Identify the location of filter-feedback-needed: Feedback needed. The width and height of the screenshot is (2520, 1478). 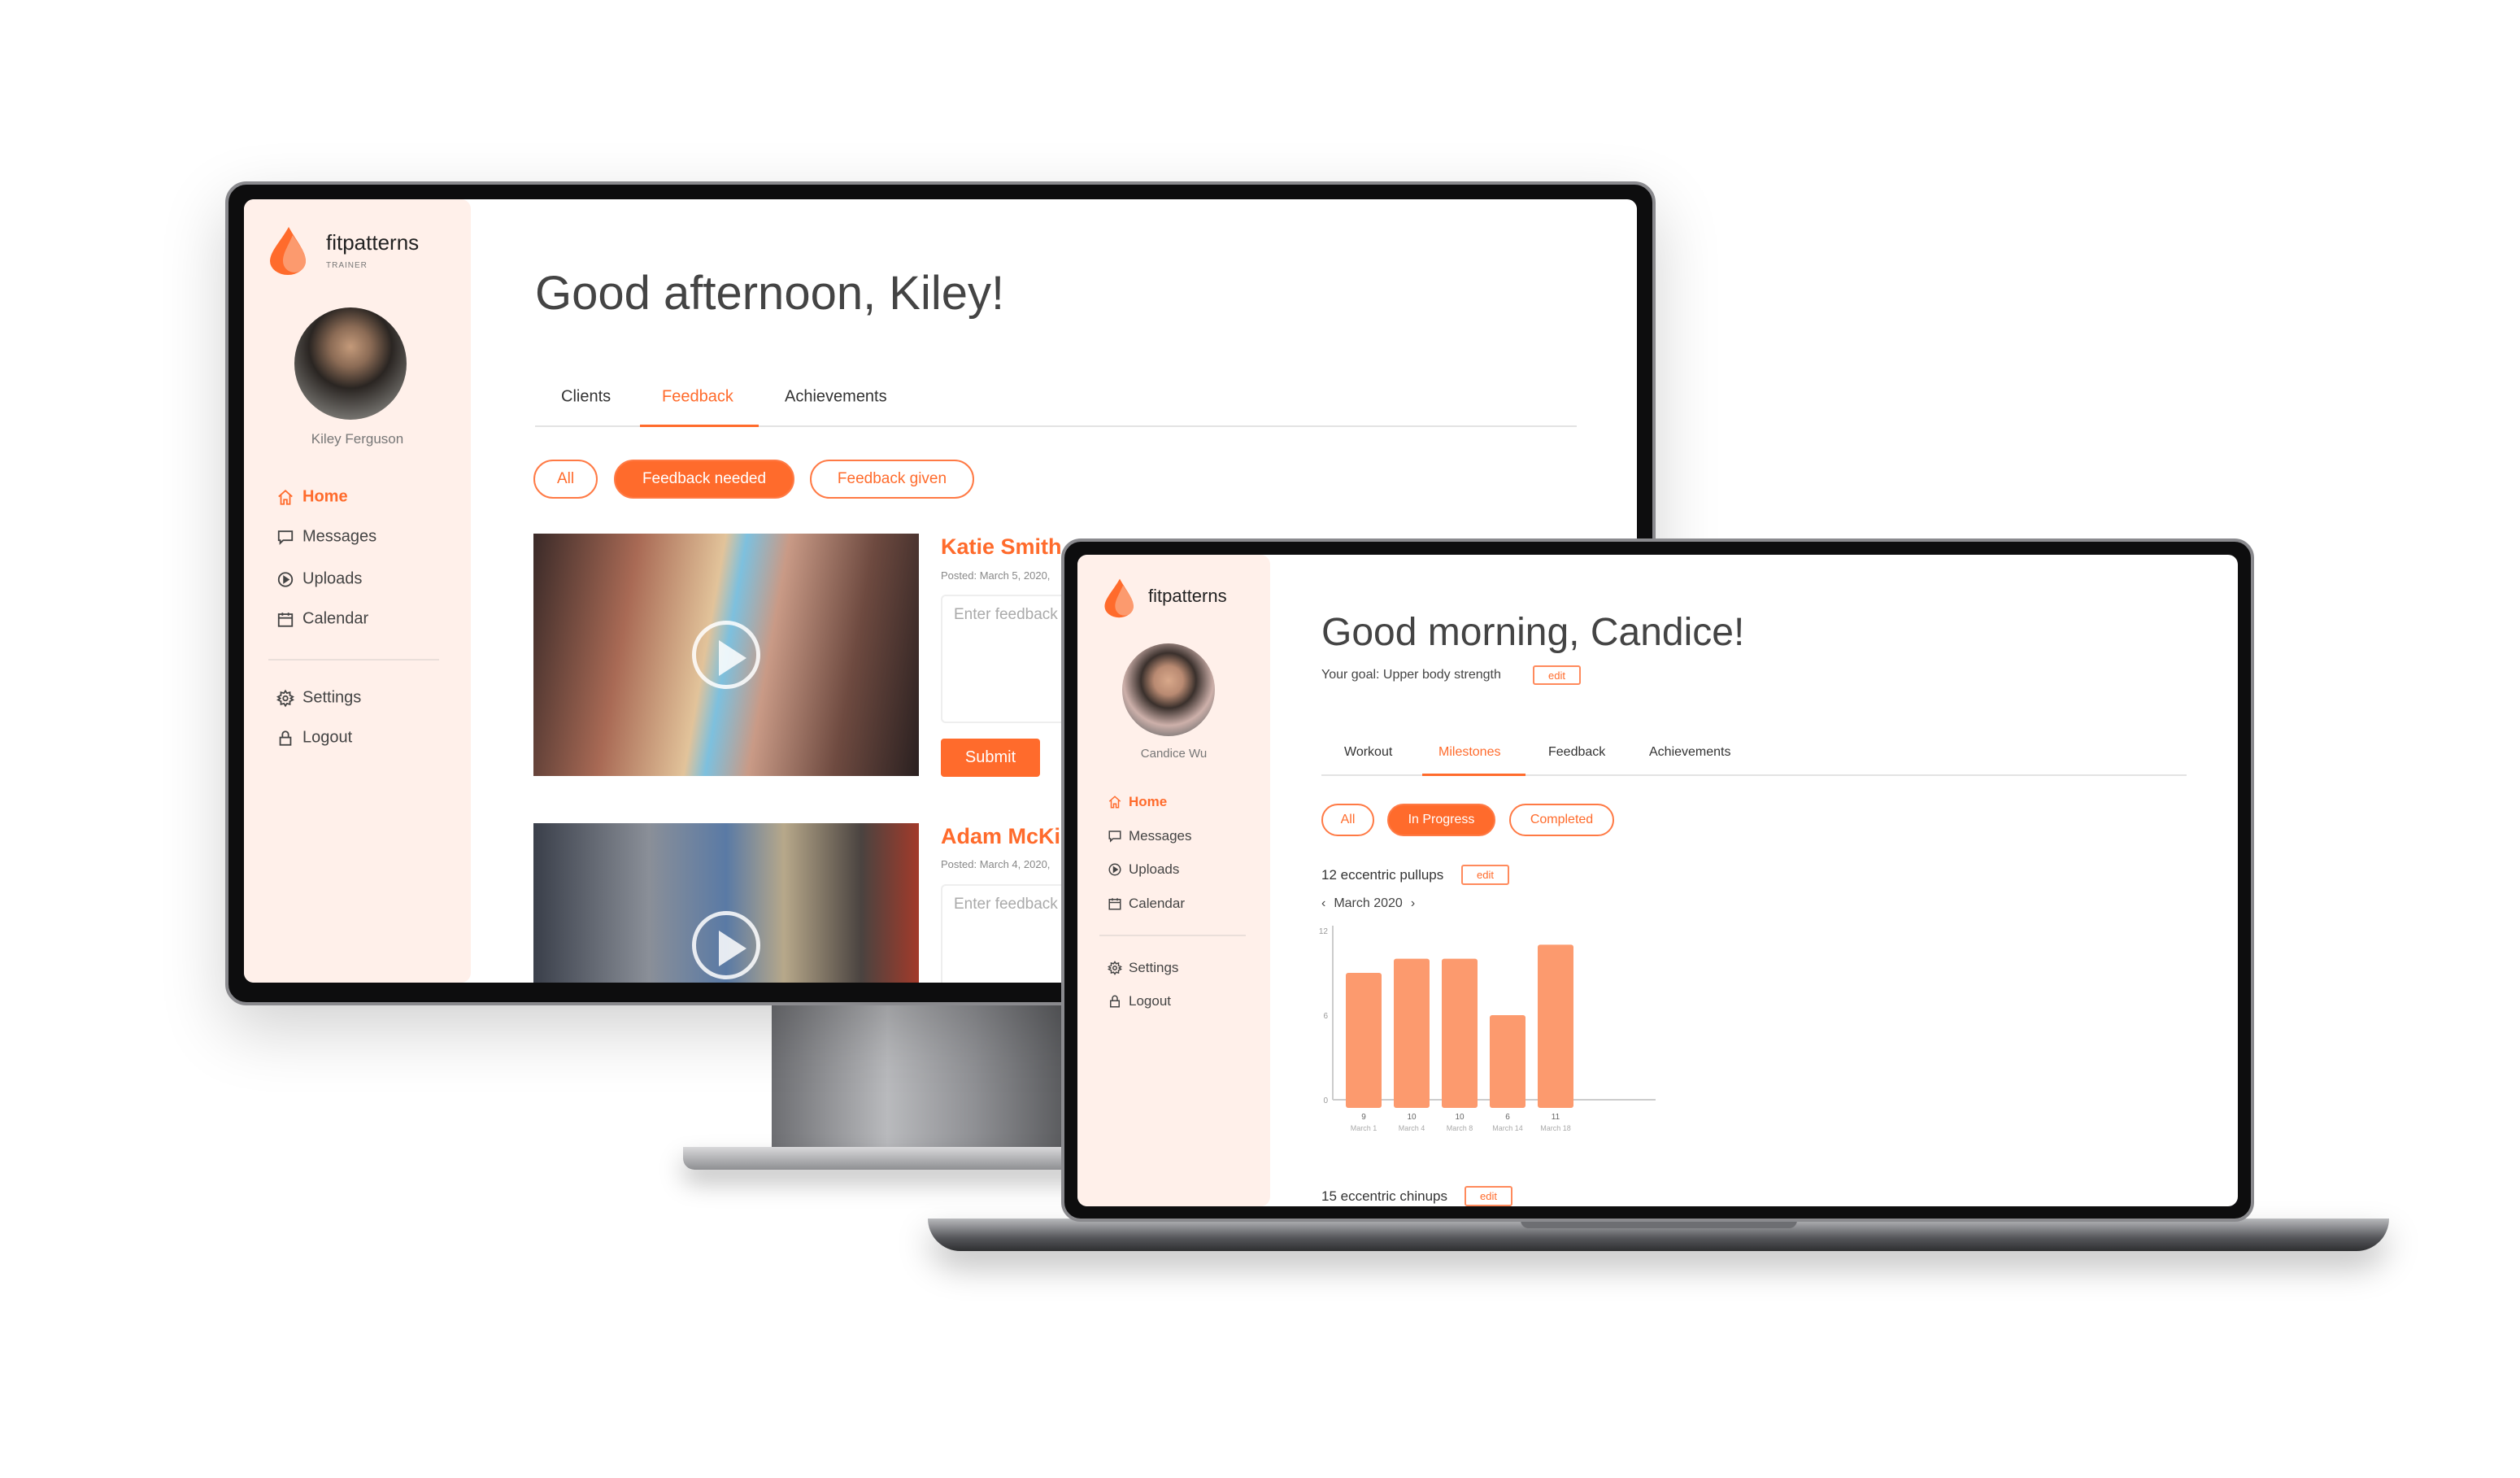
(704, 480).